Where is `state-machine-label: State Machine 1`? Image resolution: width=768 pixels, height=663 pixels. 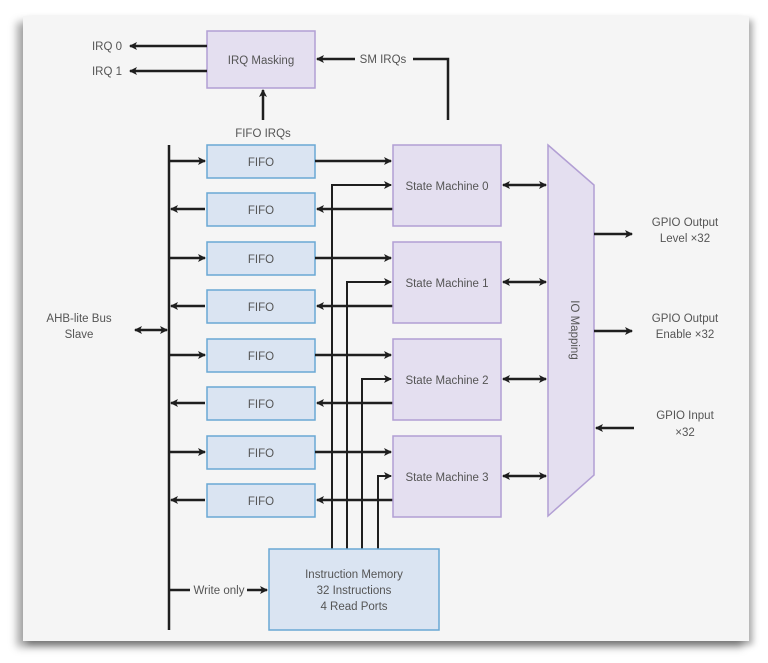 state-machine-label: State Machine 1 is located at coordinates (446, 284).